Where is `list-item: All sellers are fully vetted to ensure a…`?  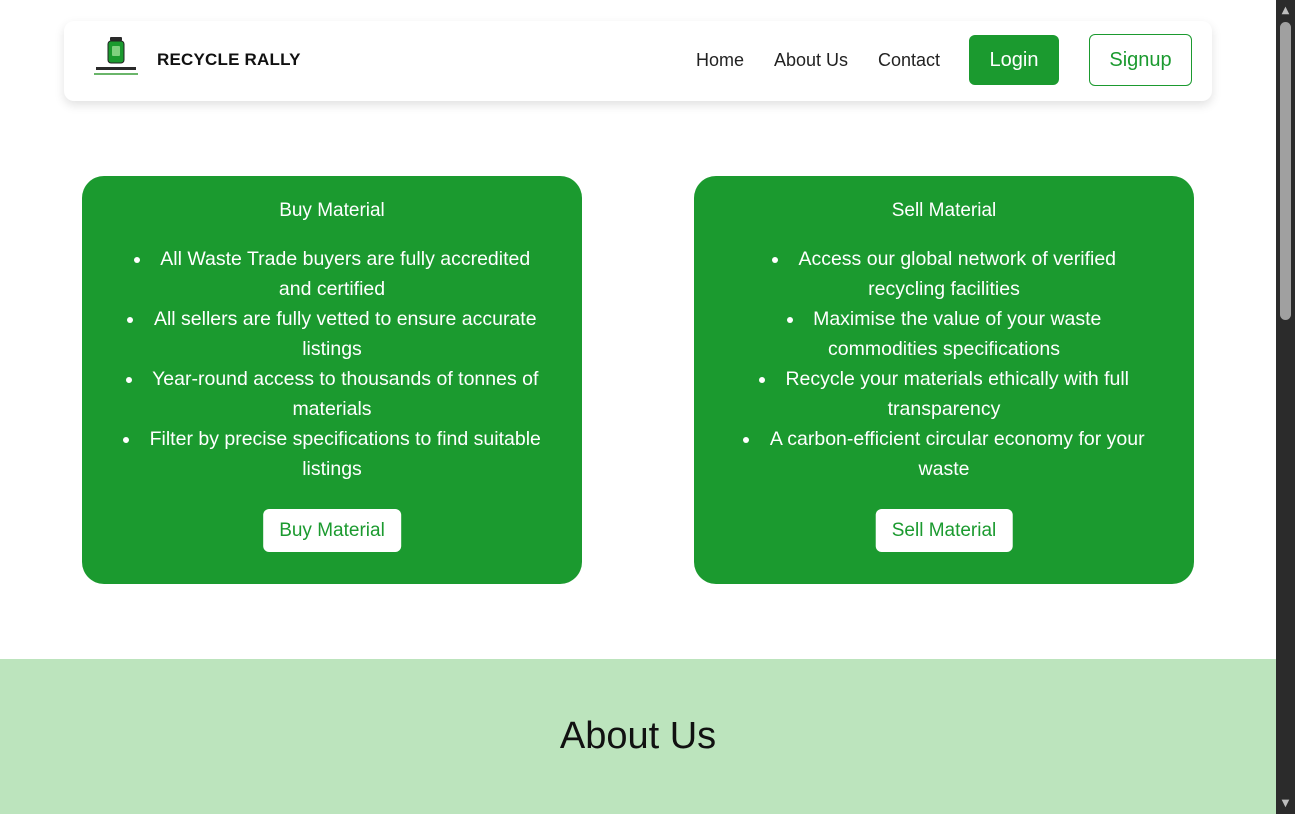
list-item: All sellers are fully vetted to ensure a… is located at coordinates (332, 334).